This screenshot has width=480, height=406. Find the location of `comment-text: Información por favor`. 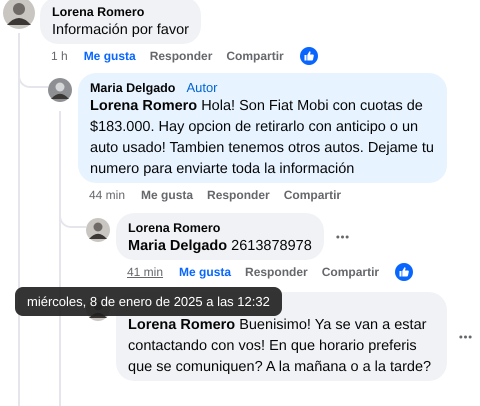

comment-text: Información por favor is located at coordinates (121, 30).